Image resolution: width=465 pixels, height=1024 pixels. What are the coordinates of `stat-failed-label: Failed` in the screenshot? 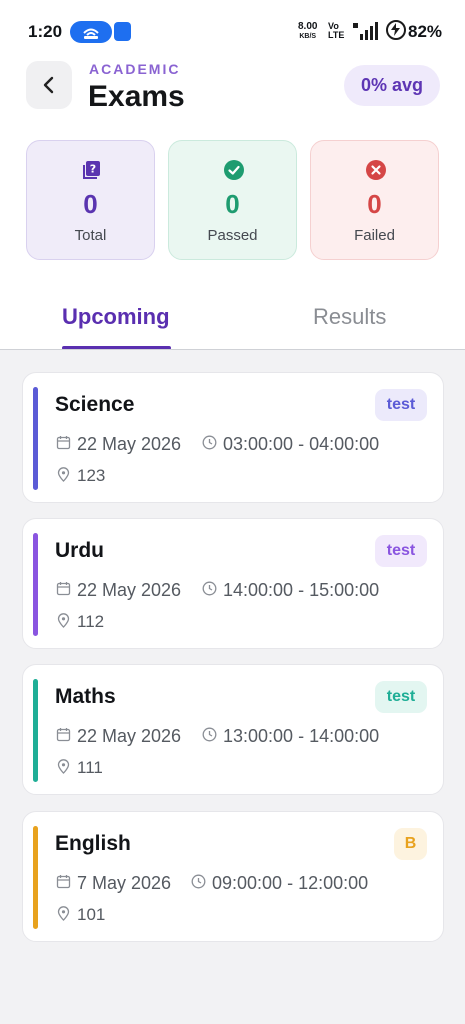 It's located at (374, 235).